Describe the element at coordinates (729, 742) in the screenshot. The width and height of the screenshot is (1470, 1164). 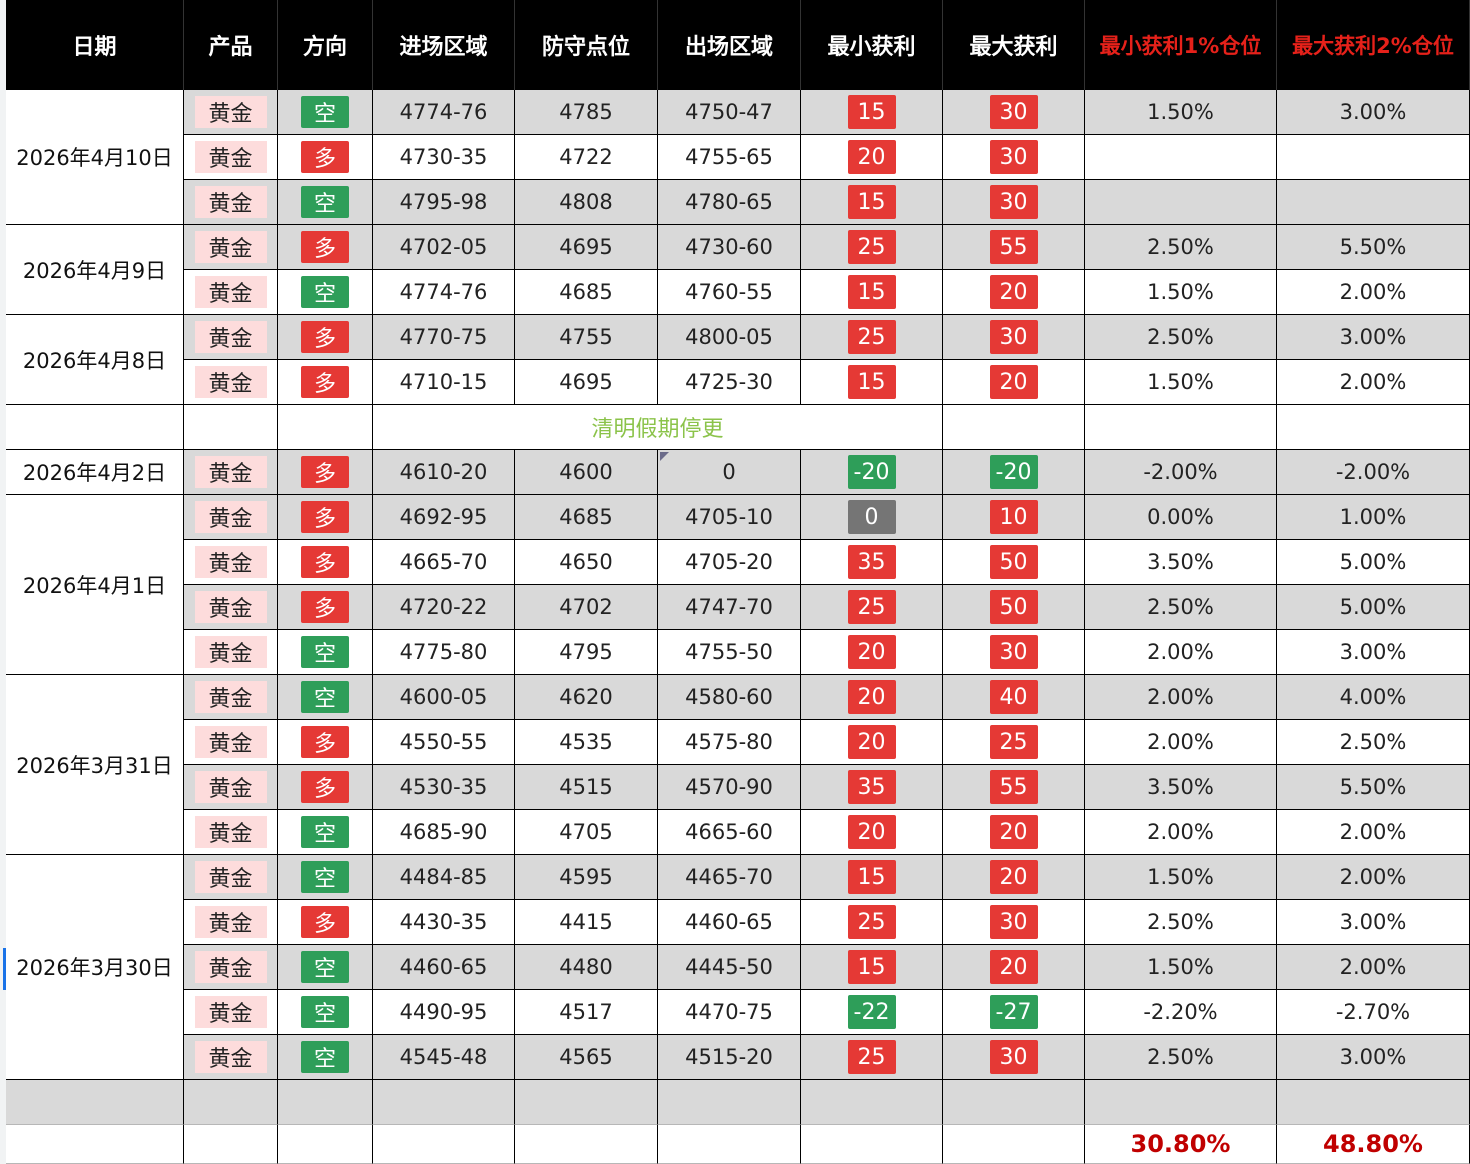
I see `exit-cell: 4575-80` at that location.